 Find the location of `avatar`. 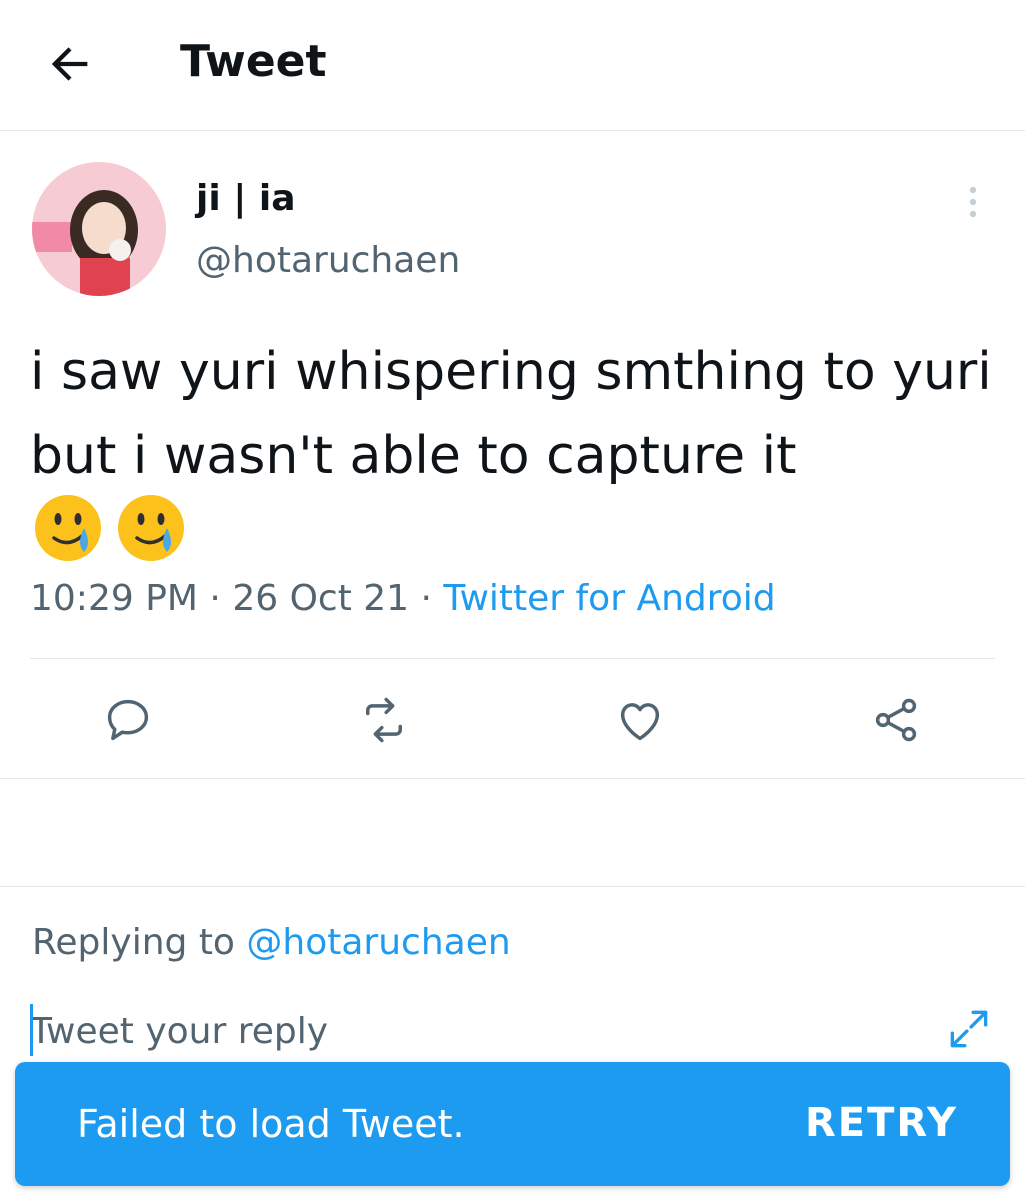

avatar is located at coordinates (99, 229).